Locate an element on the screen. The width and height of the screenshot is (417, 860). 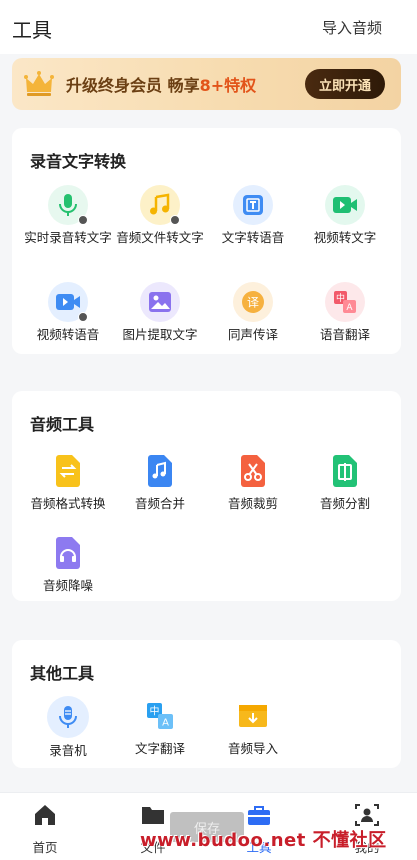
tool-label: 同声传译 is located at coordinates (252, 334).